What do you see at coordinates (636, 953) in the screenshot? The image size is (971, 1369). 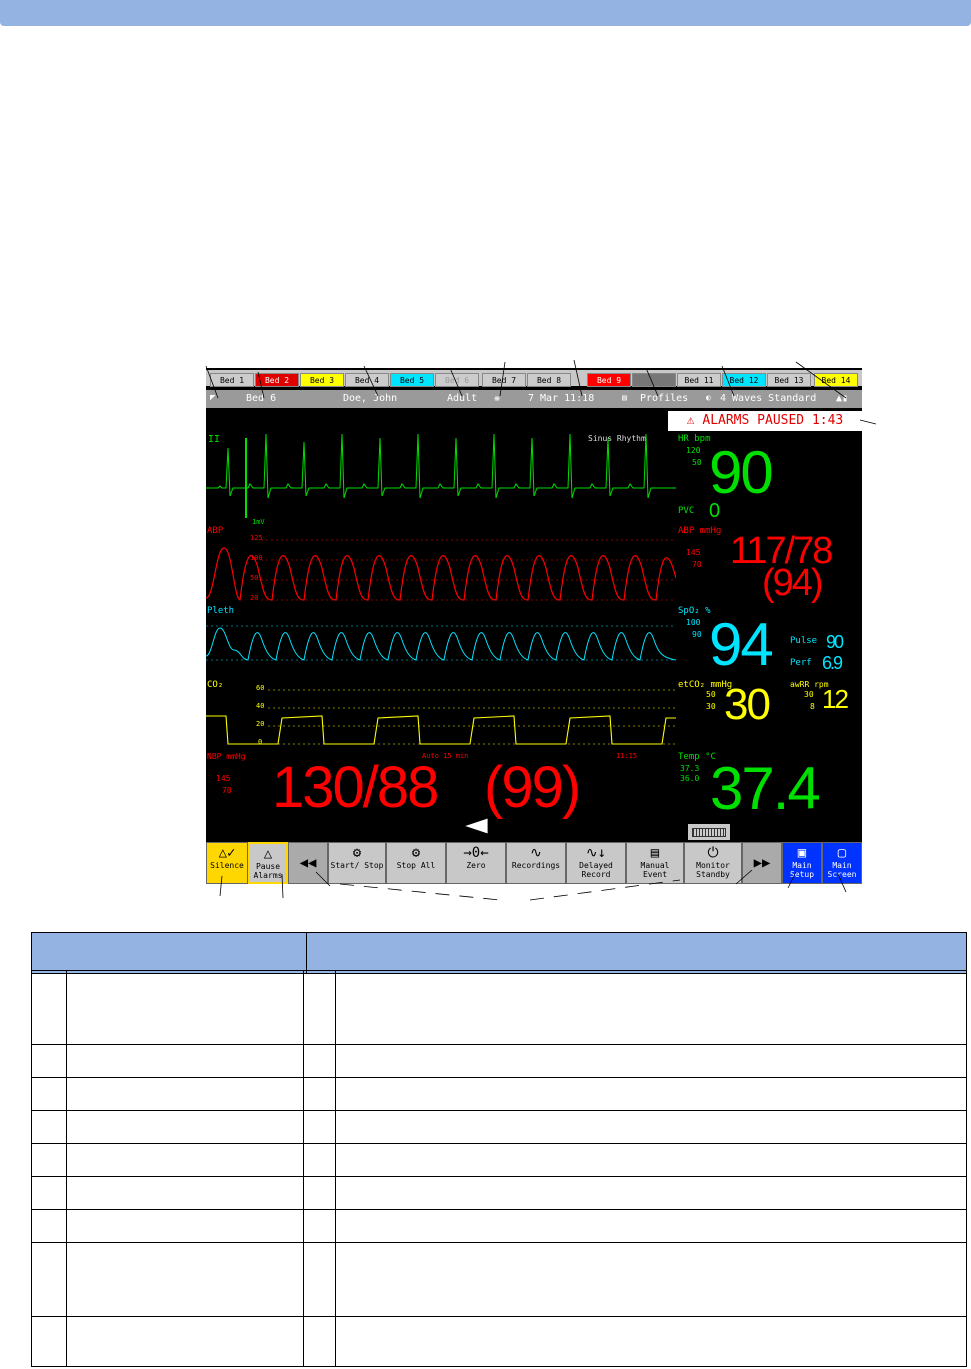 I see `legend-header-right` at bounding box center [636, 953].